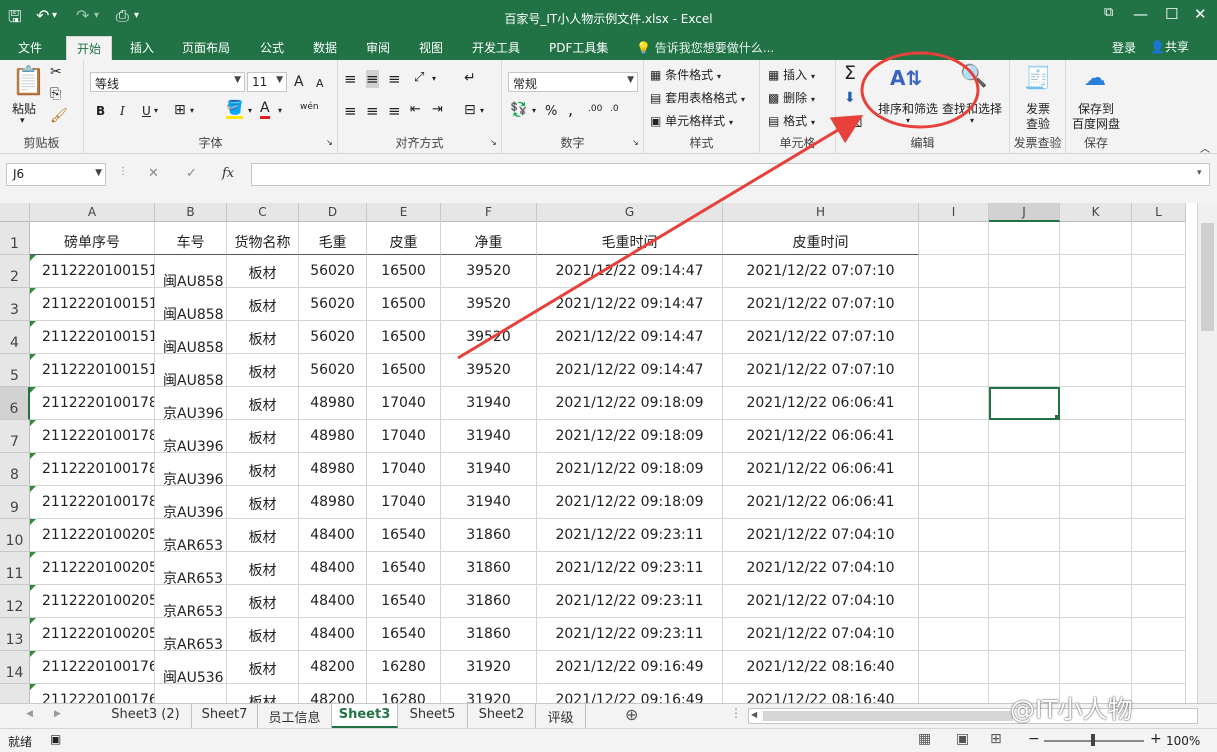 The height and width of the screenshot is (752, 1217). What do you see at coordinates (56, 174) in the screenshot?
I see `name-box: J6 ▼` at bounding box center [56, 174].